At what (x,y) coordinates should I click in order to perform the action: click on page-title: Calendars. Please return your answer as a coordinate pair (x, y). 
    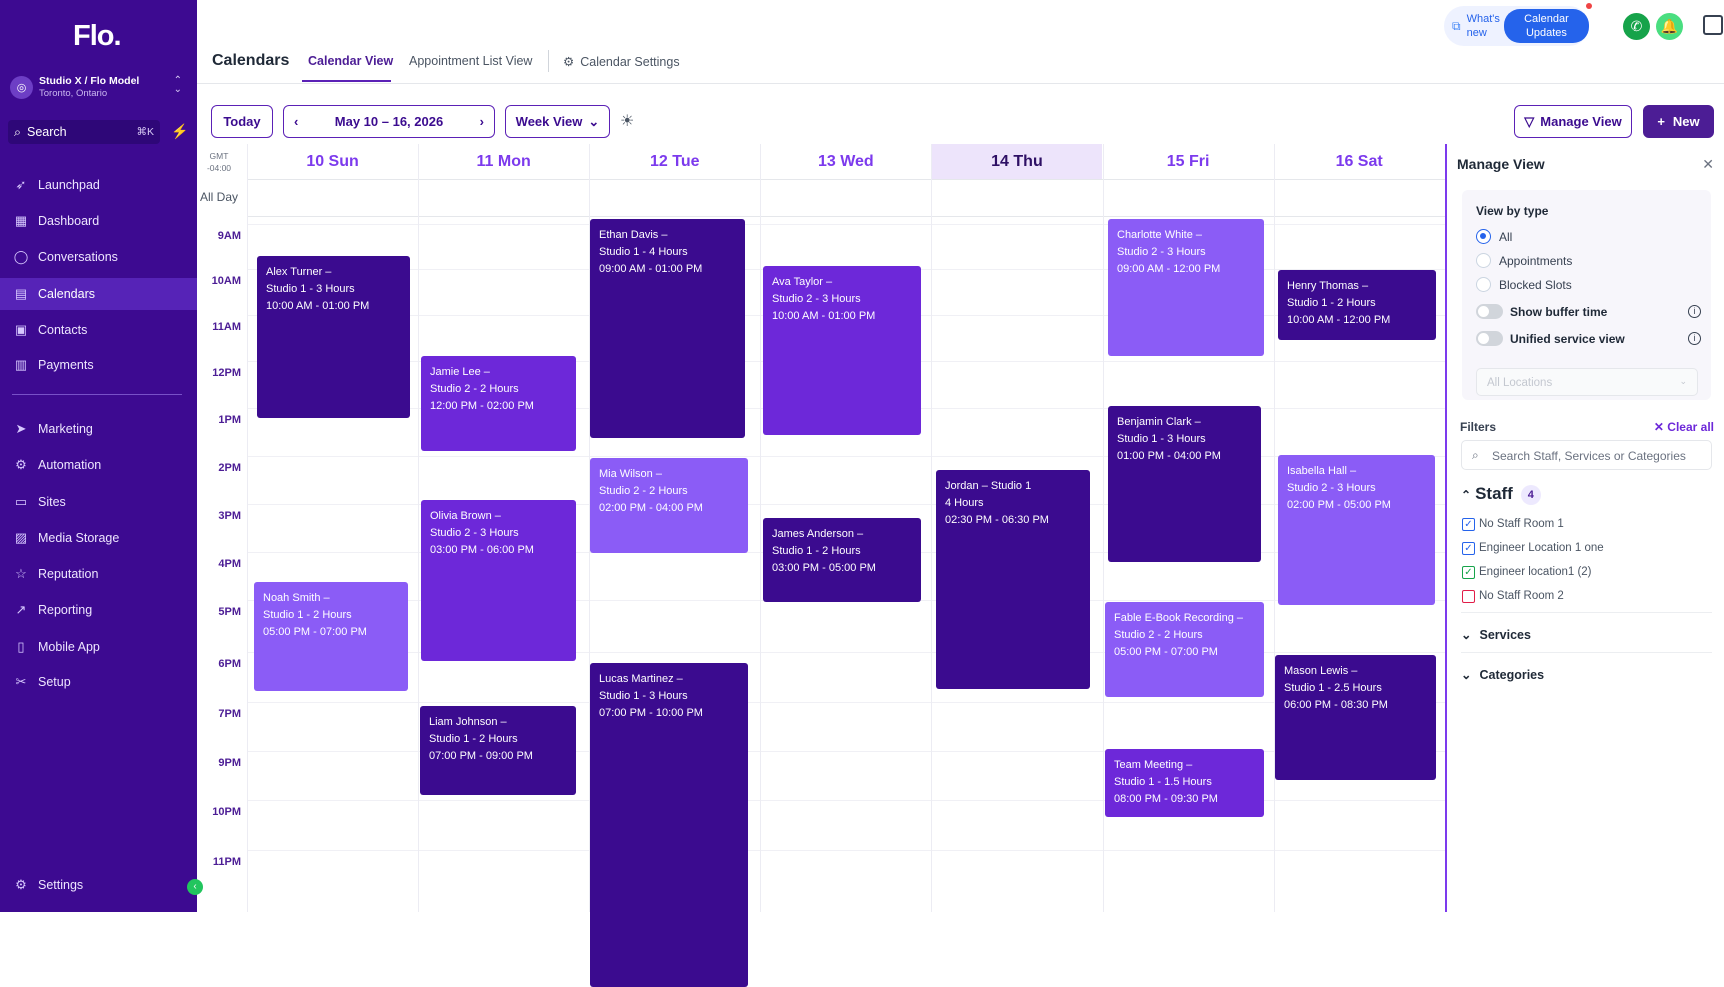
    Looking at the image, I should click on (251, 60).